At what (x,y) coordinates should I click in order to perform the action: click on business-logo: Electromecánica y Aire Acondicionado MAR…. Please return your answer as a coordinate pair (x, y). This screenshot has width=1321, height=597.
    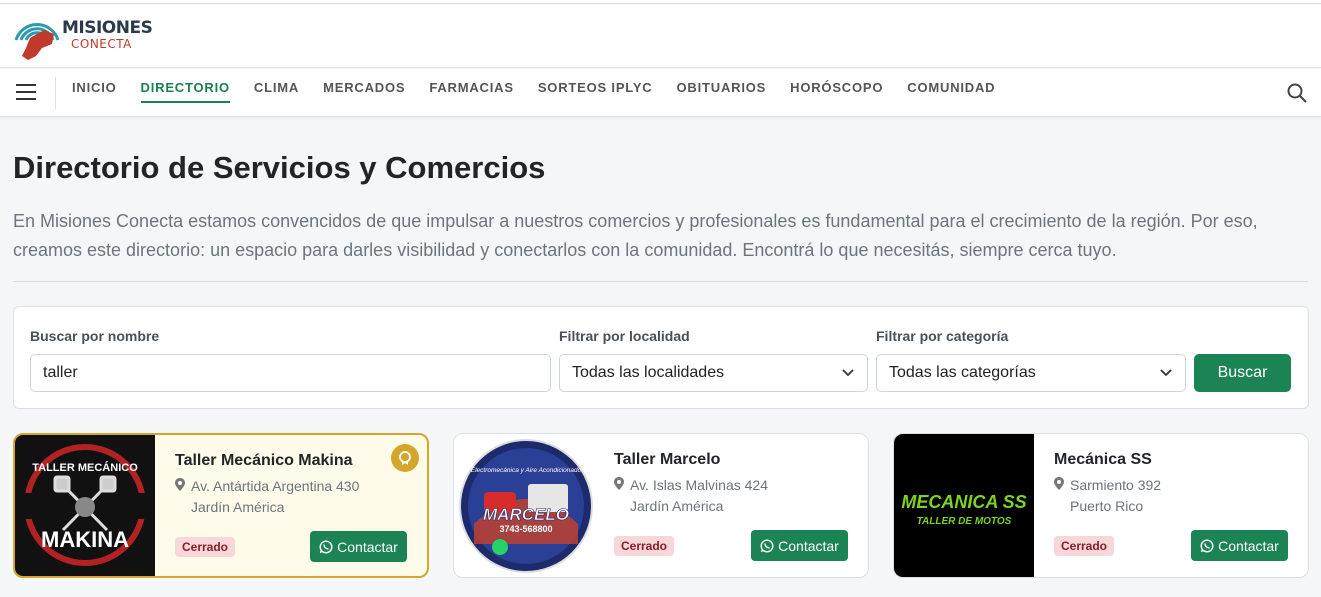
    Looking at the image, I should click on (524, 505).